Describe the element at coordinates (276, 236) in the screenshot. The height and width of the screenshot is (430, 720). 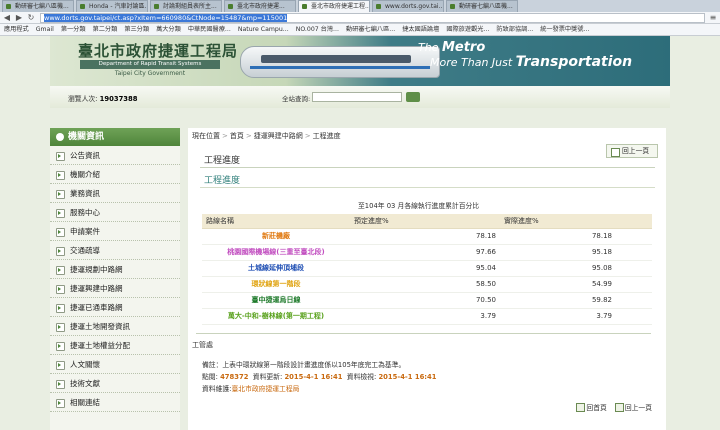
I see `route-name: 新莊機廠` at that location.